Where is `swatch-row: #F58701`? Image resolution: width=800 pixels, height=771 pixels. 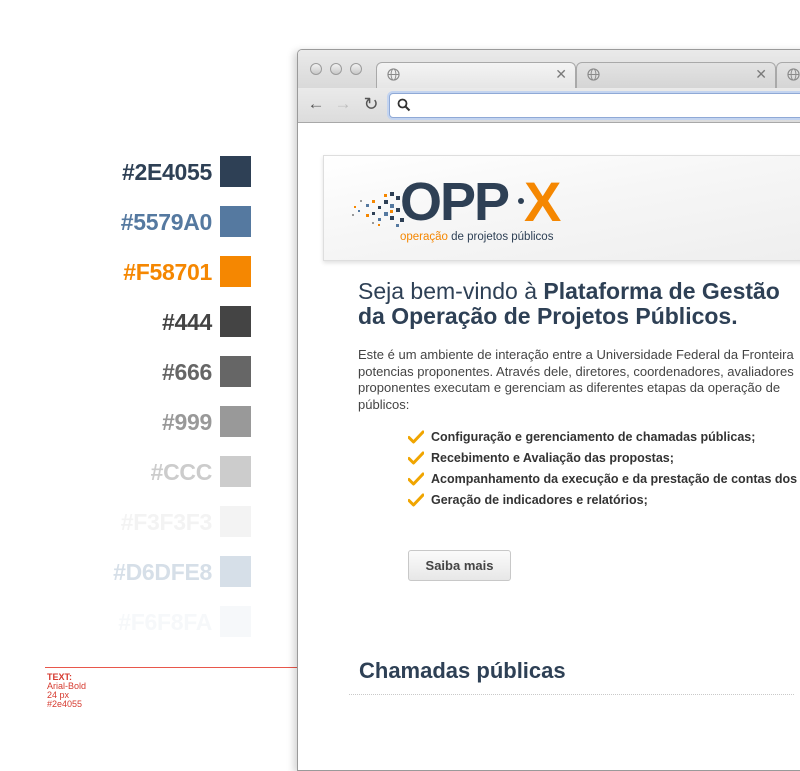 swatch-row: #F58701 is located at coordinates (125, 272).